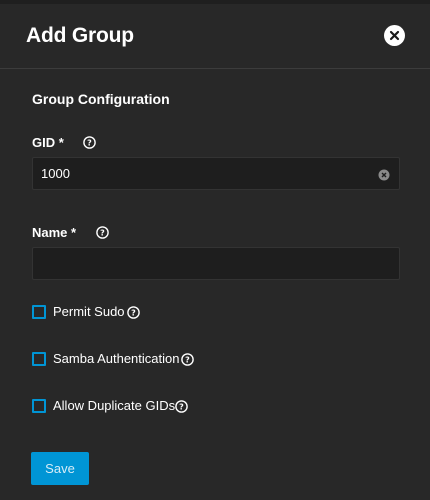 Image resolution: width=430 pixels, height=500 pixels. I want to click on allow-duplicate-gids-checkbox, so click(39, 406).